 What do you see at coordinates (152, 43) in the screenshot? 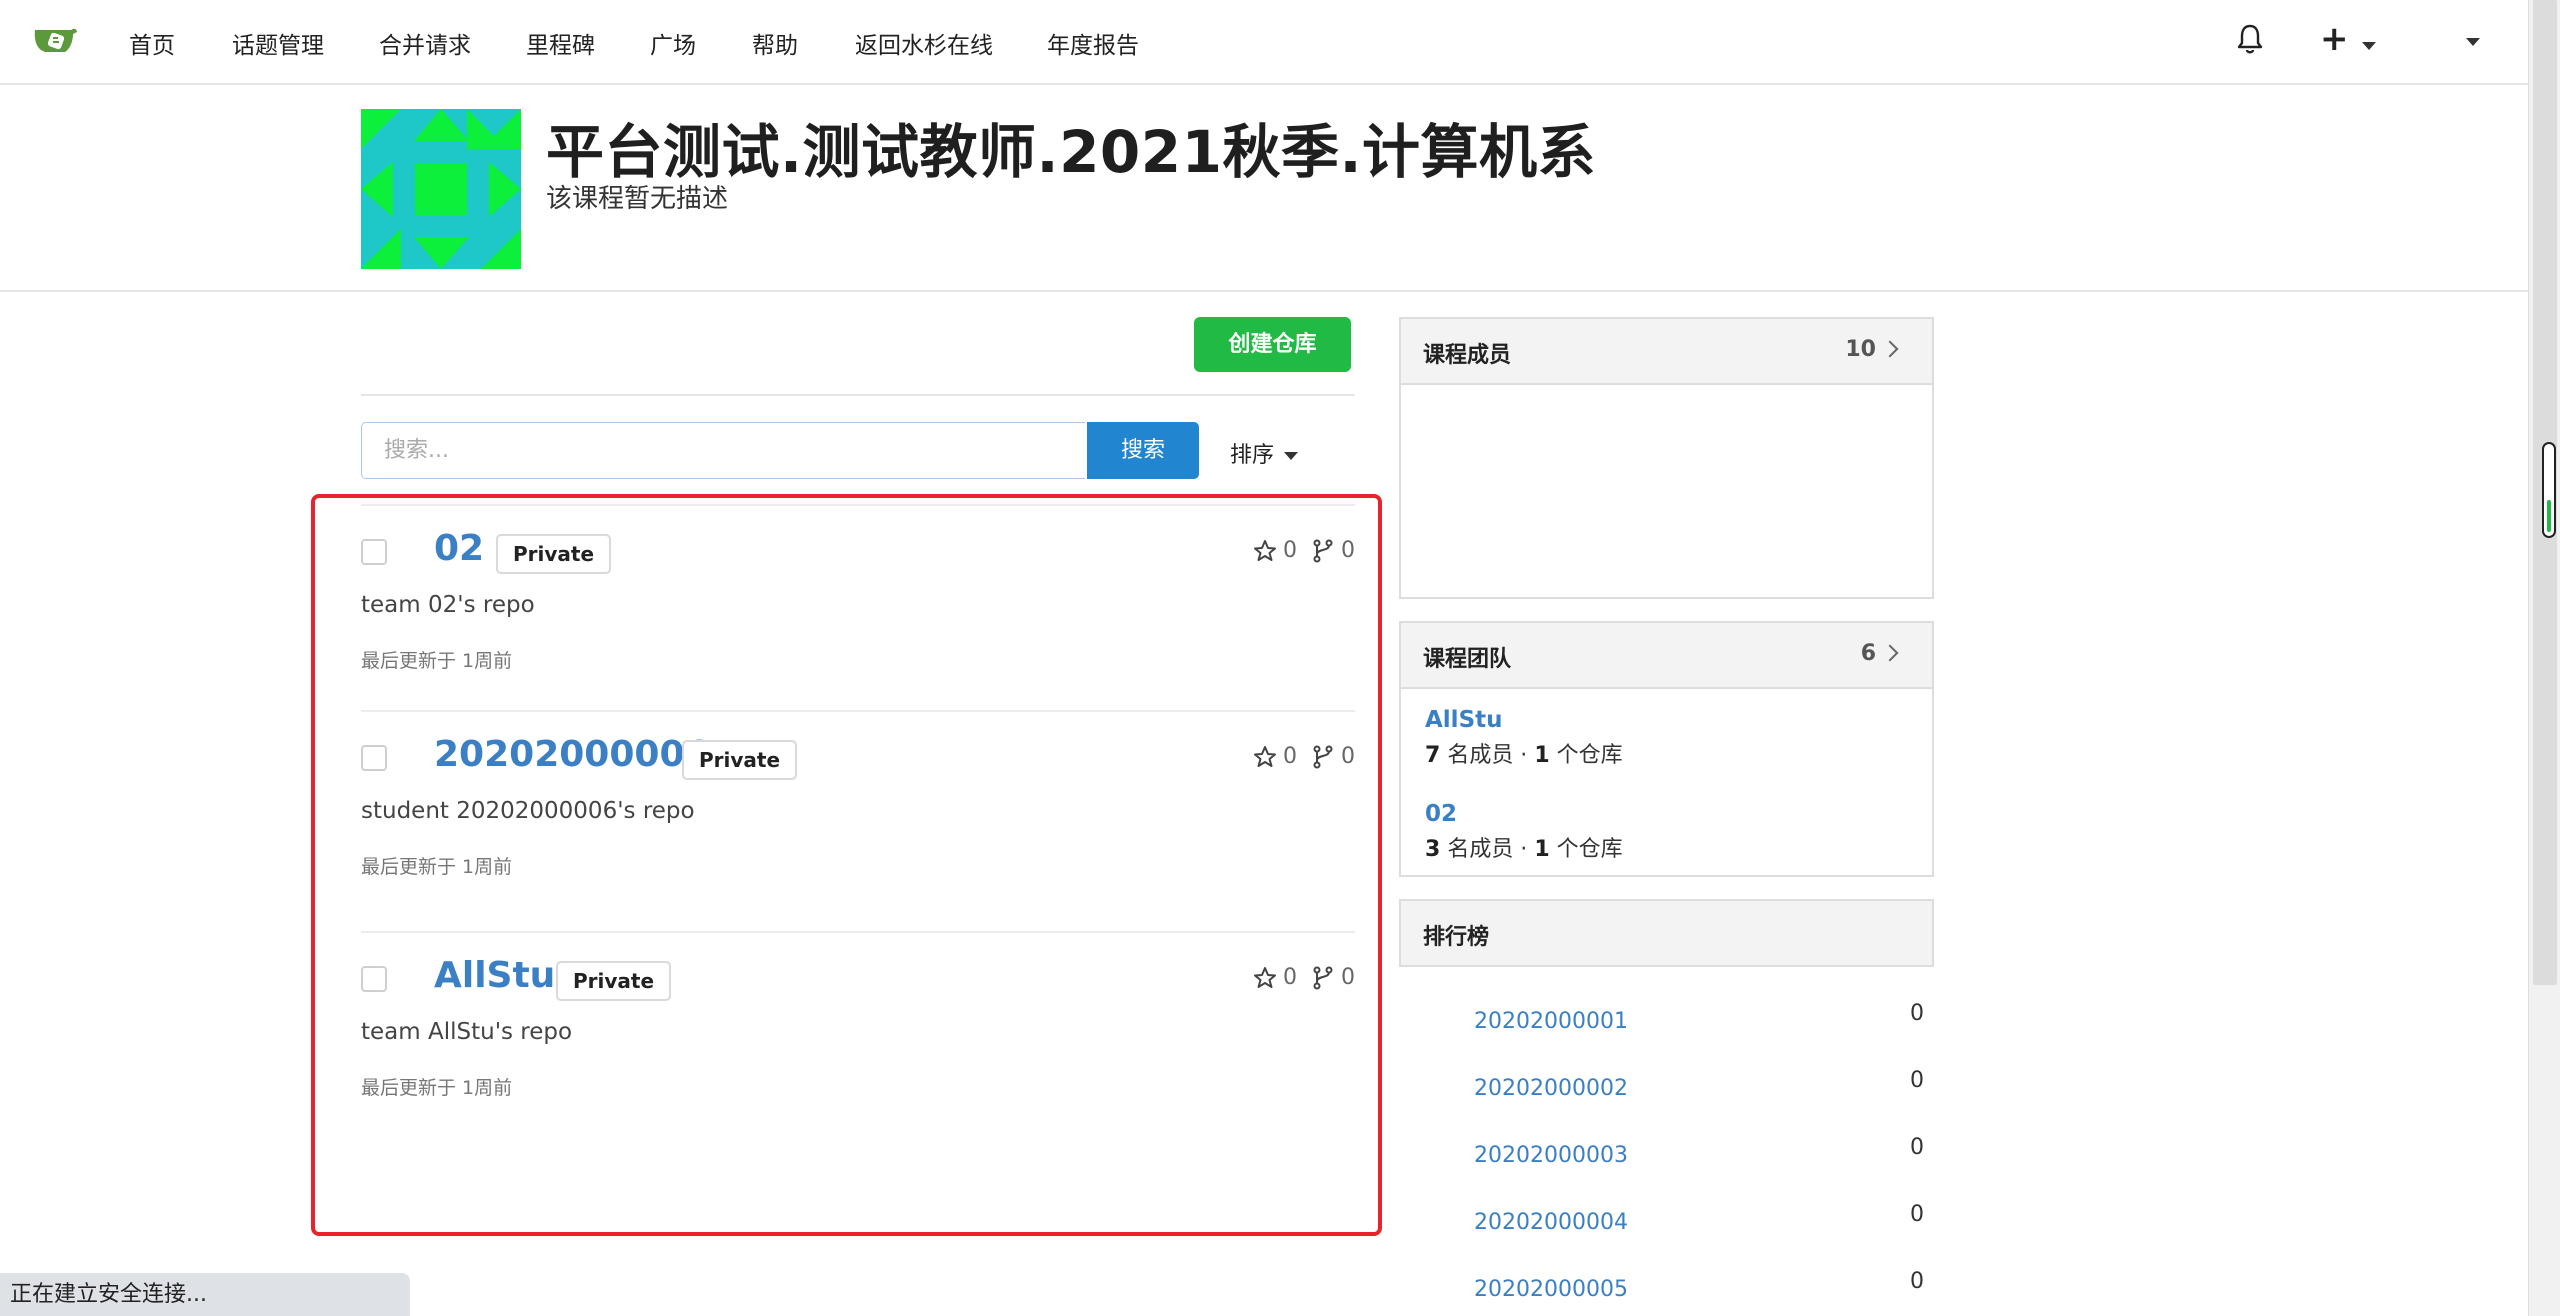
I see `nav-home: 首页` at bounding box center [152, 43].